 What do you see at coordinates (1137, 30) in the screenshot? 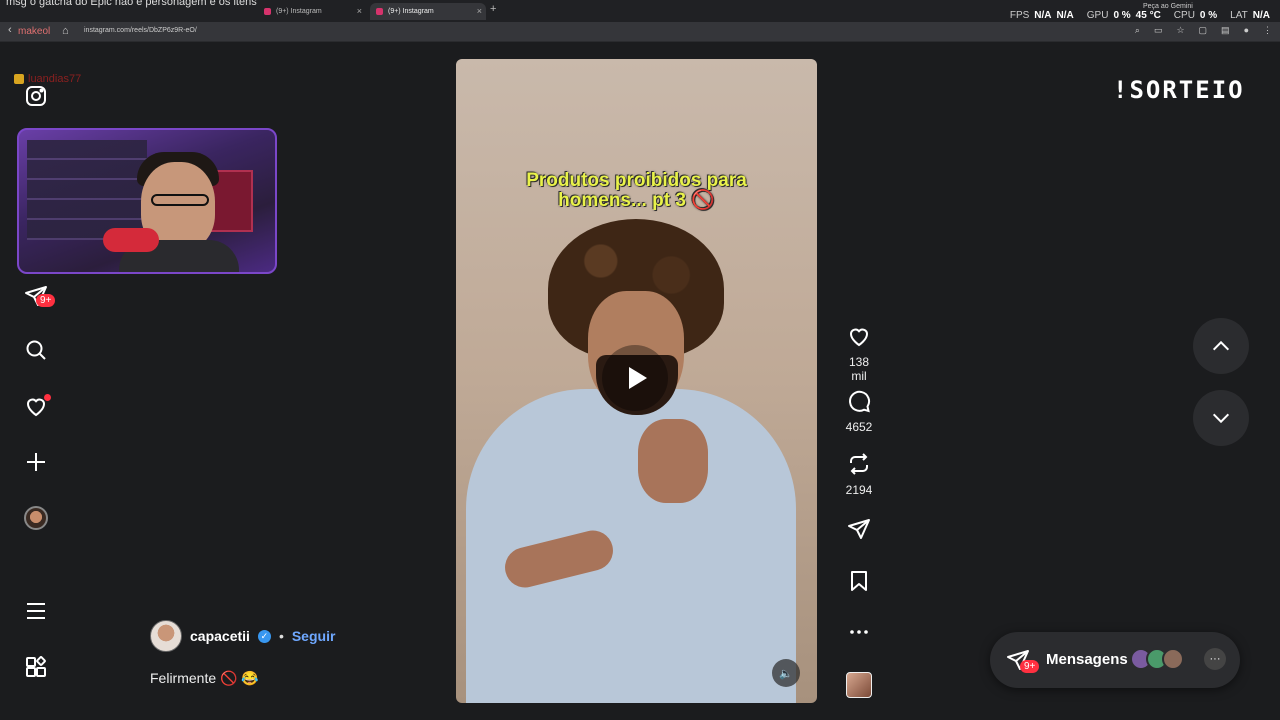
I see `zoom-icon: ⌕` at bounding box center [1137, 30].